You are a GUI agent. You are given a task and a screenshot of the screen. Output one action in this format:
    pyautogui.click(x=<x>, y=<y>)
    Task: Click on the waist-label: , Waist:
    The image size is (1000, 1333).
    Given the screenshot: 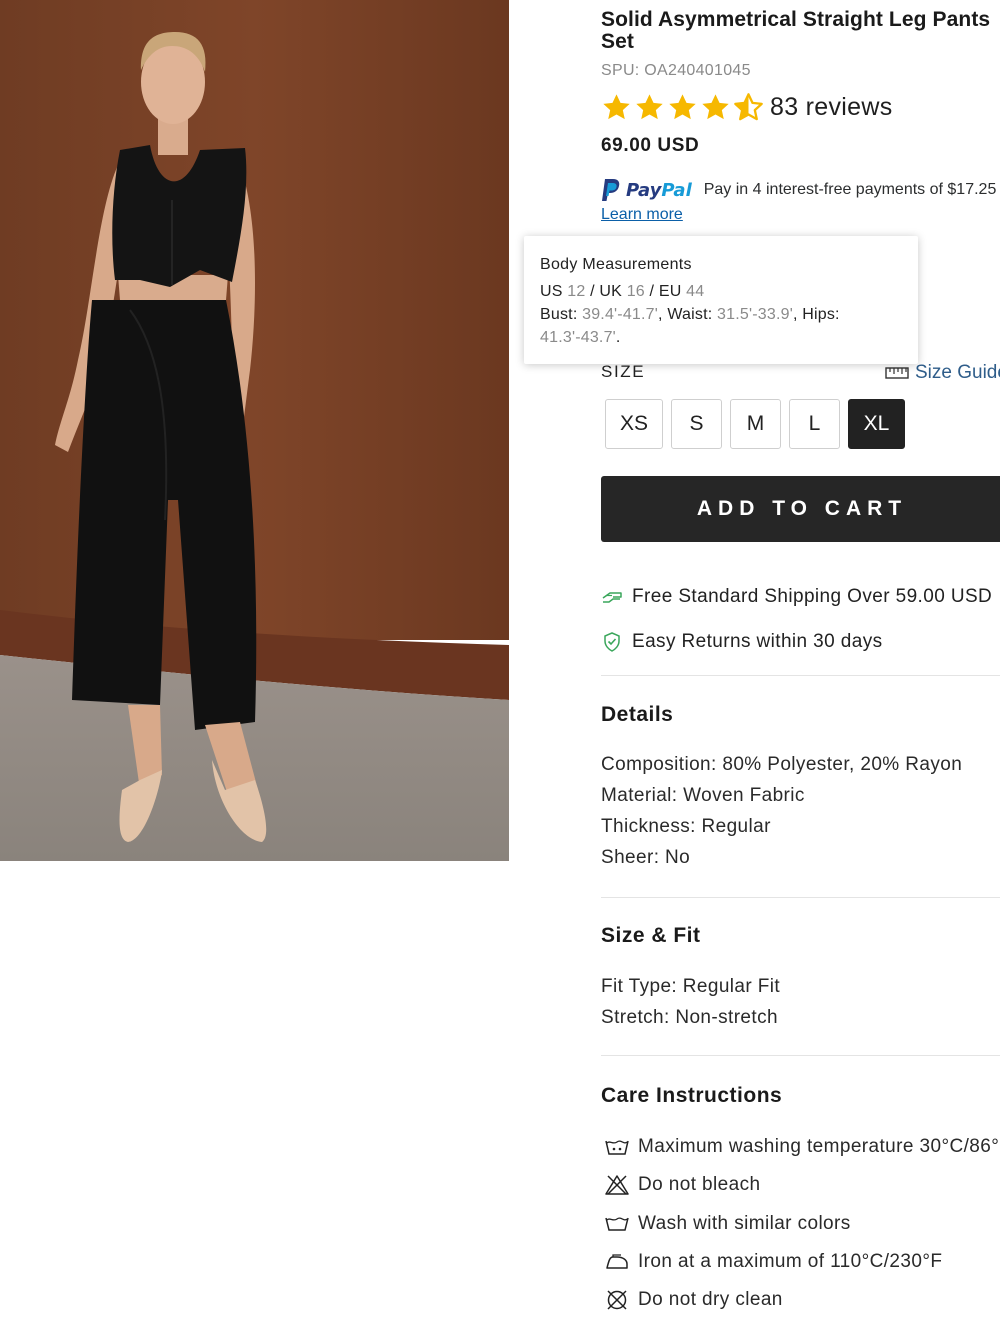 What is the action you would take?
    pyautogui.click(x=688, y=314)
    